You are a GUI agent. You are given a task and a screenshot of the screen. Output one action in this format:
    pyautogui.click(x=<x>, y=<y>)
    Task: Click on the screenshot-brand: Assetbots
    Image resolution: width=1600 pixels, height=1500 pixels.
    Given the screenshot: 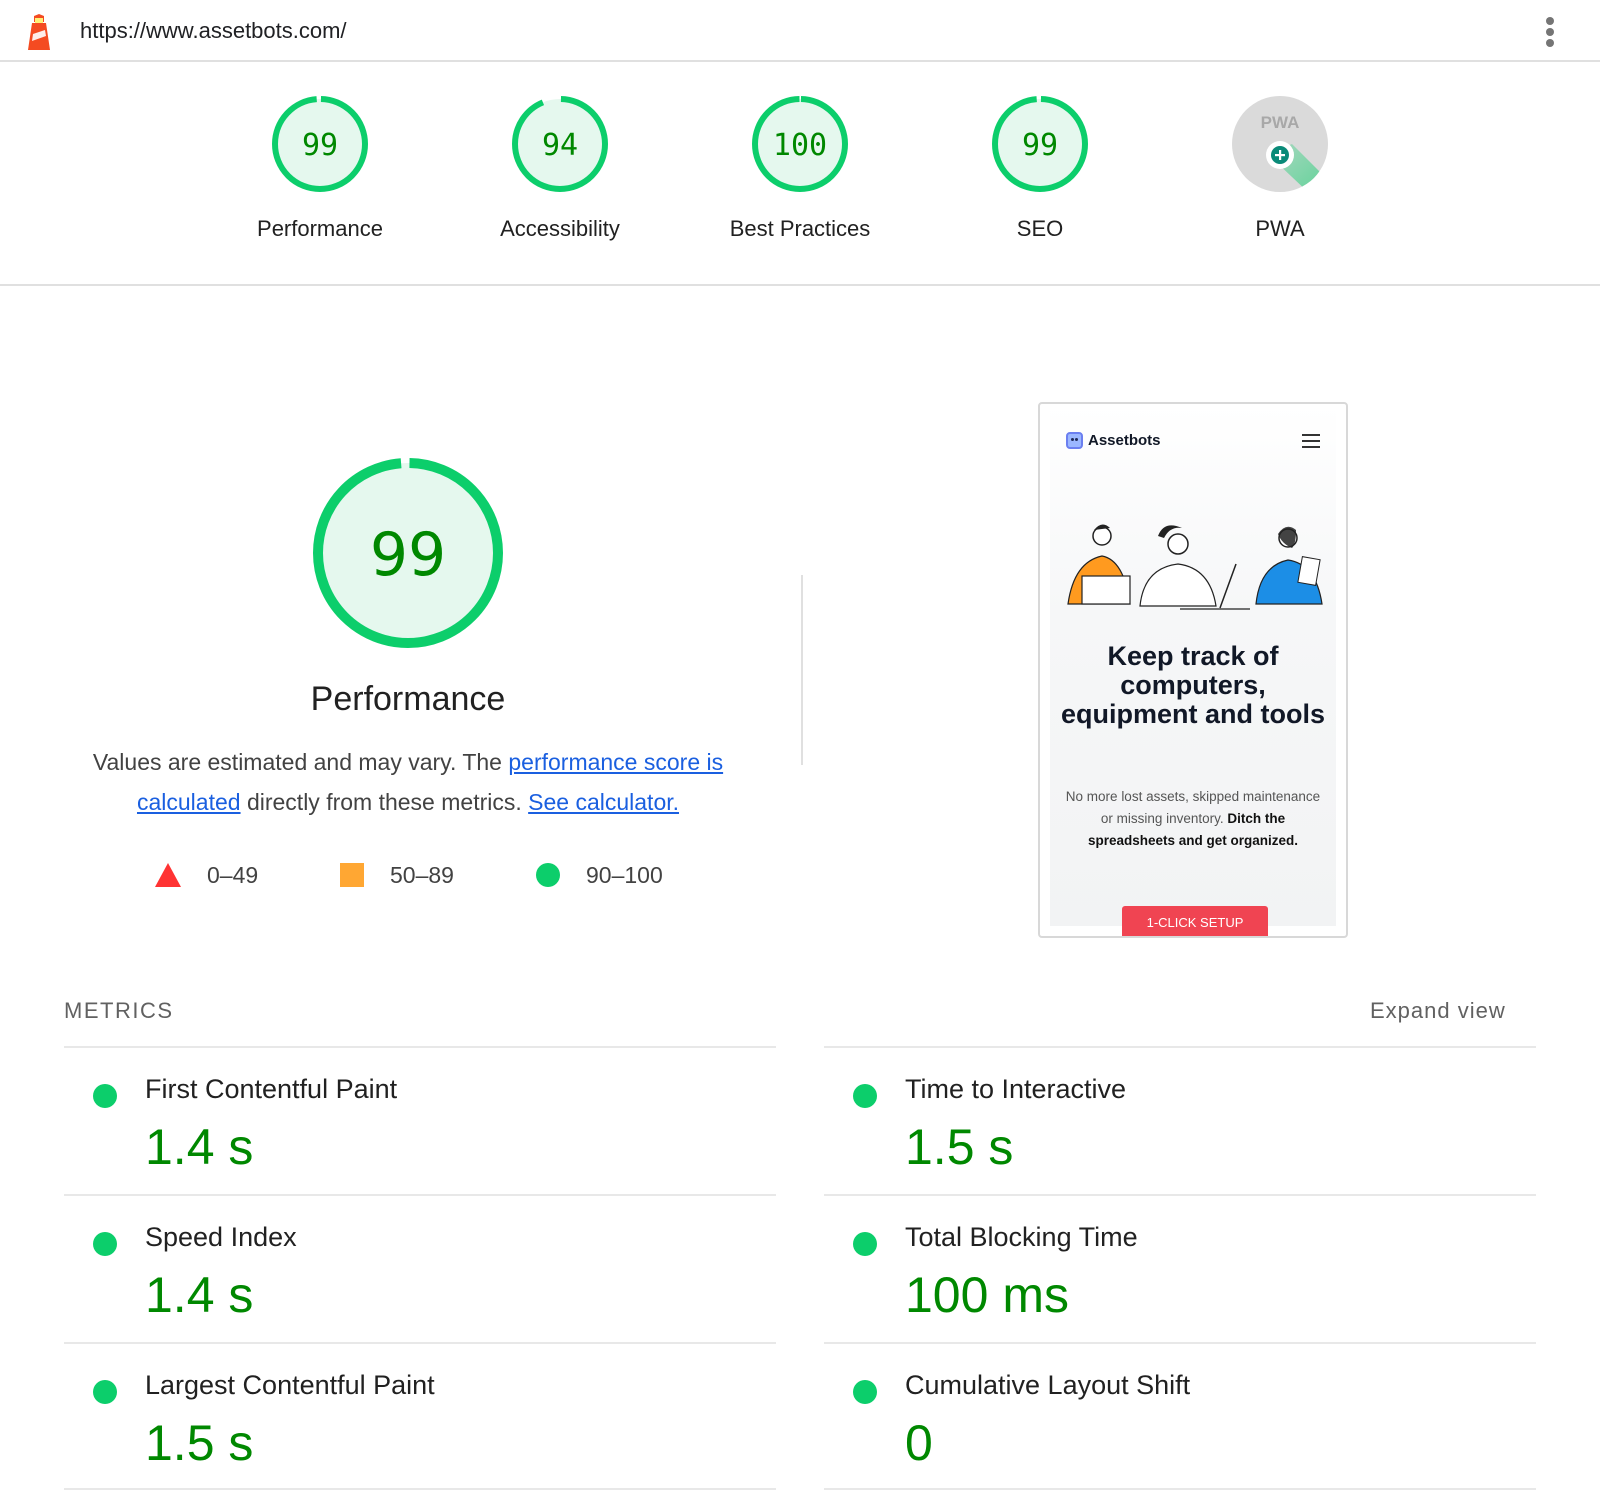 What is the action you would take?
    pyautogui.click(x=1113, y=440)
    